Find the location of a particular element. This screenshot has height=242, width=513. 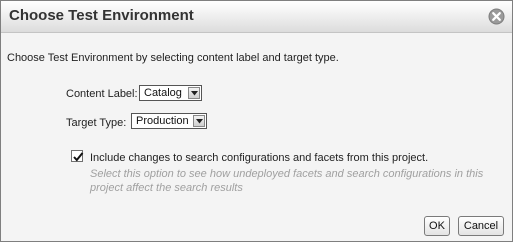

content-label-select: Catalog is located at coordinates (170, 93).